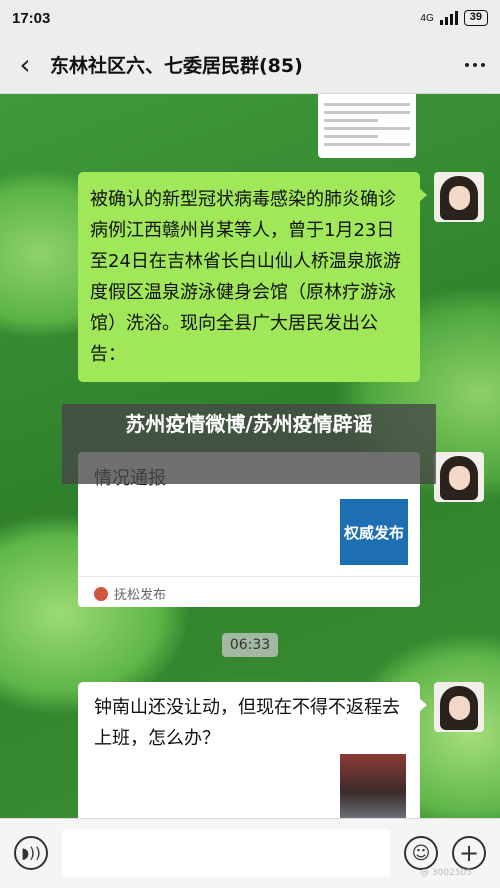  I want to click on watermark: @ 3002505, so click(446, 873).